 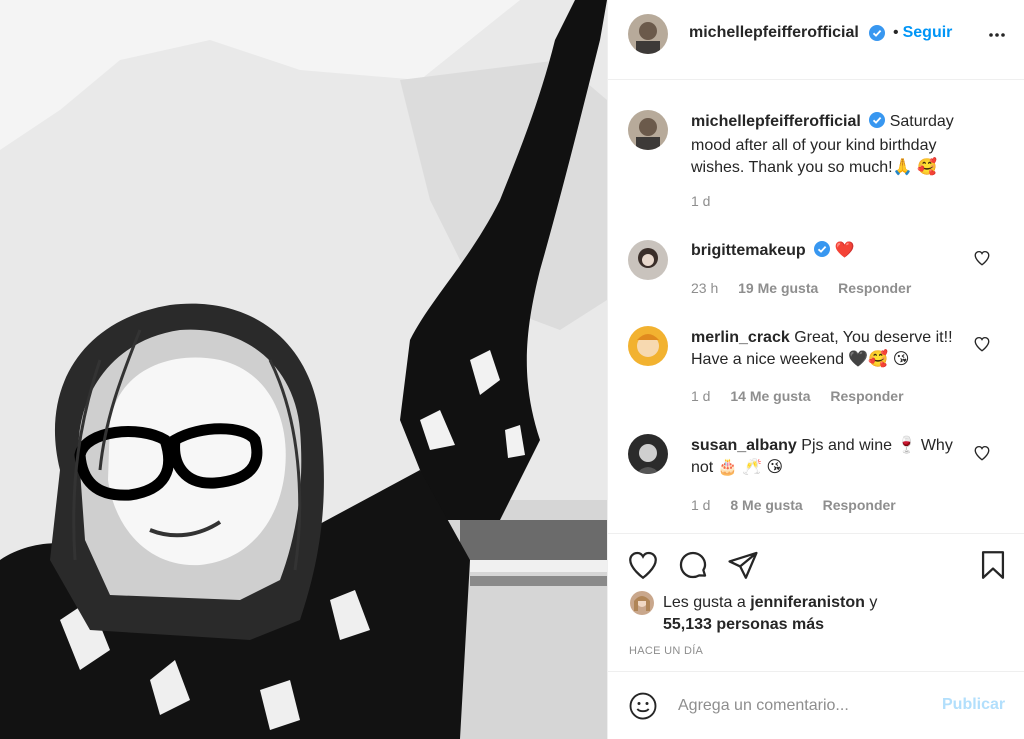 I want to click on comment-likes: 19 Me gusta, so click(x=778, y=288).